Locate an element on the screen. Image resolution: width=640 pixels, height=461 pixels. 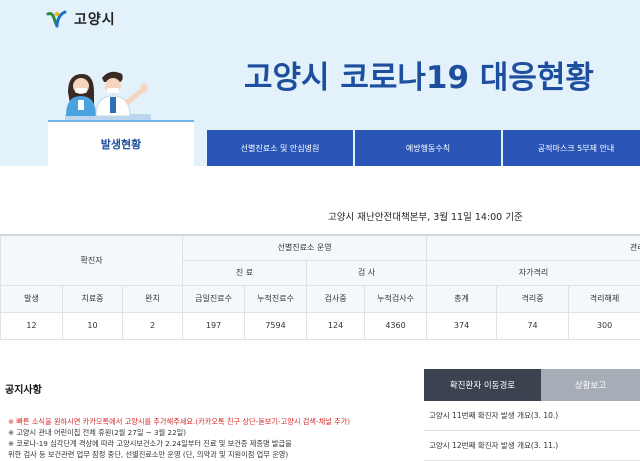
value-total-visits: 7594 is located at coordinates (276, 325).